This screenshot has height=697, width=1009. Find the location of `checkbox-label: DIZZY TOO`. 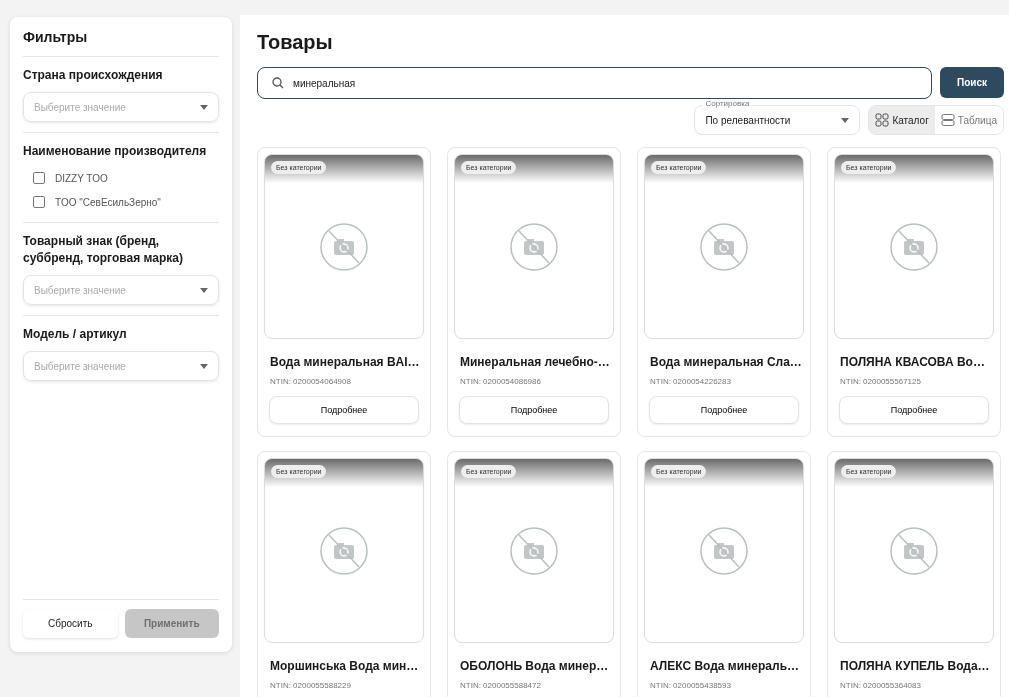

checkbox-label: DIZZY TOO is located at coordinates (81, 178).